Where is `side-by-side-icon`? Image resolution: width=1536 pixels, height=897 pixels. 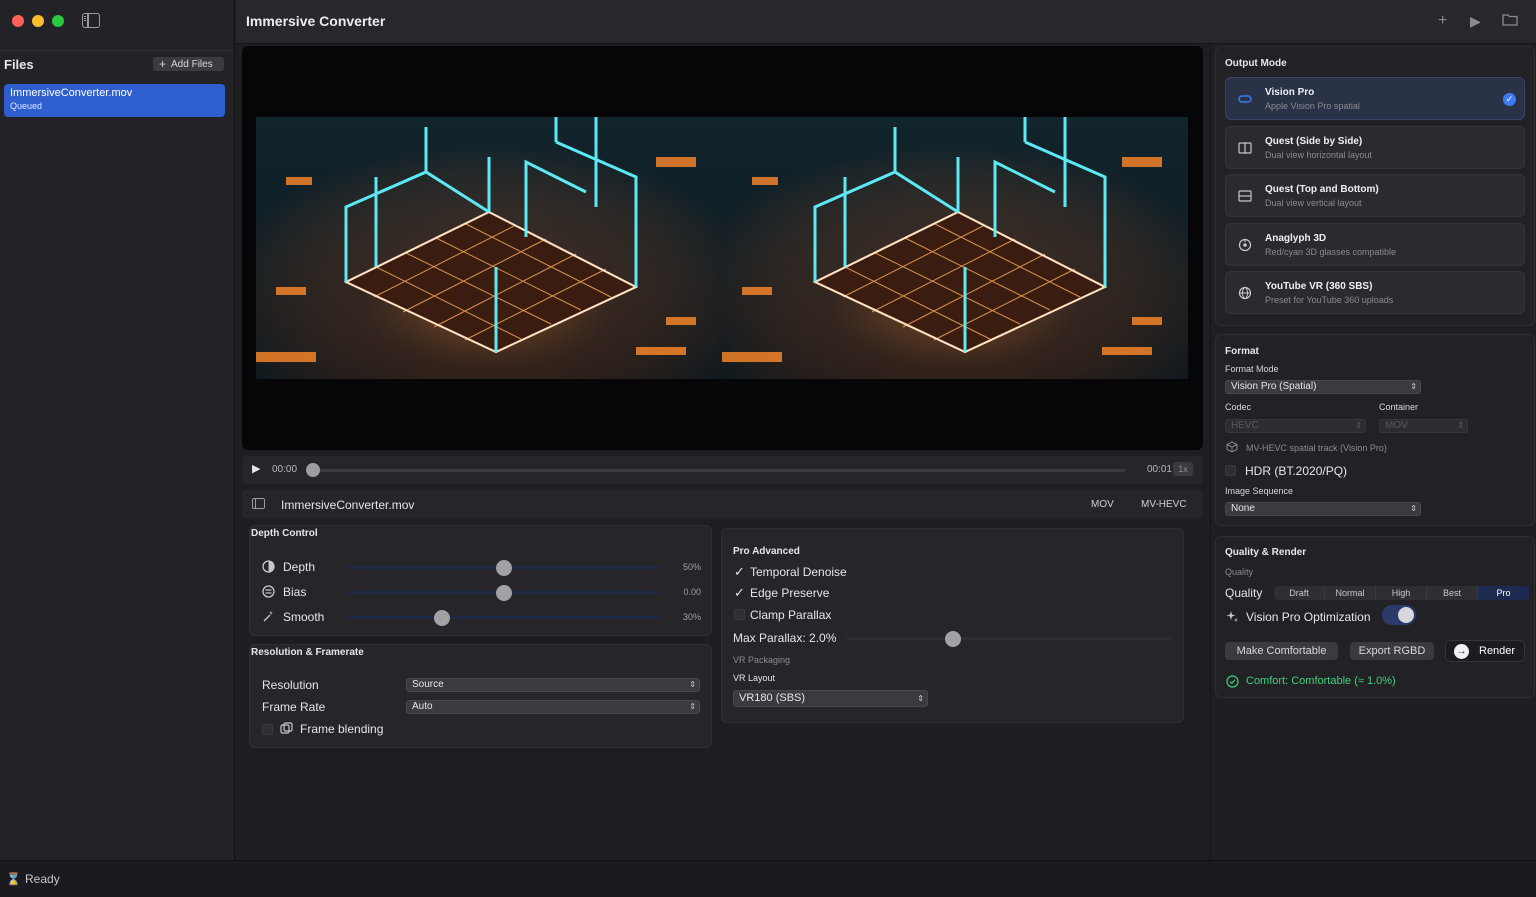
side-by-side-icon is located at coordinates (1245, 148).